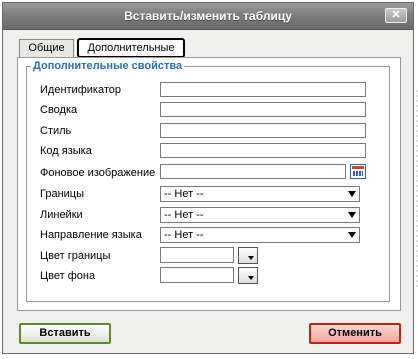  I want to click on rules-label: Линейки, so click(61, 215).